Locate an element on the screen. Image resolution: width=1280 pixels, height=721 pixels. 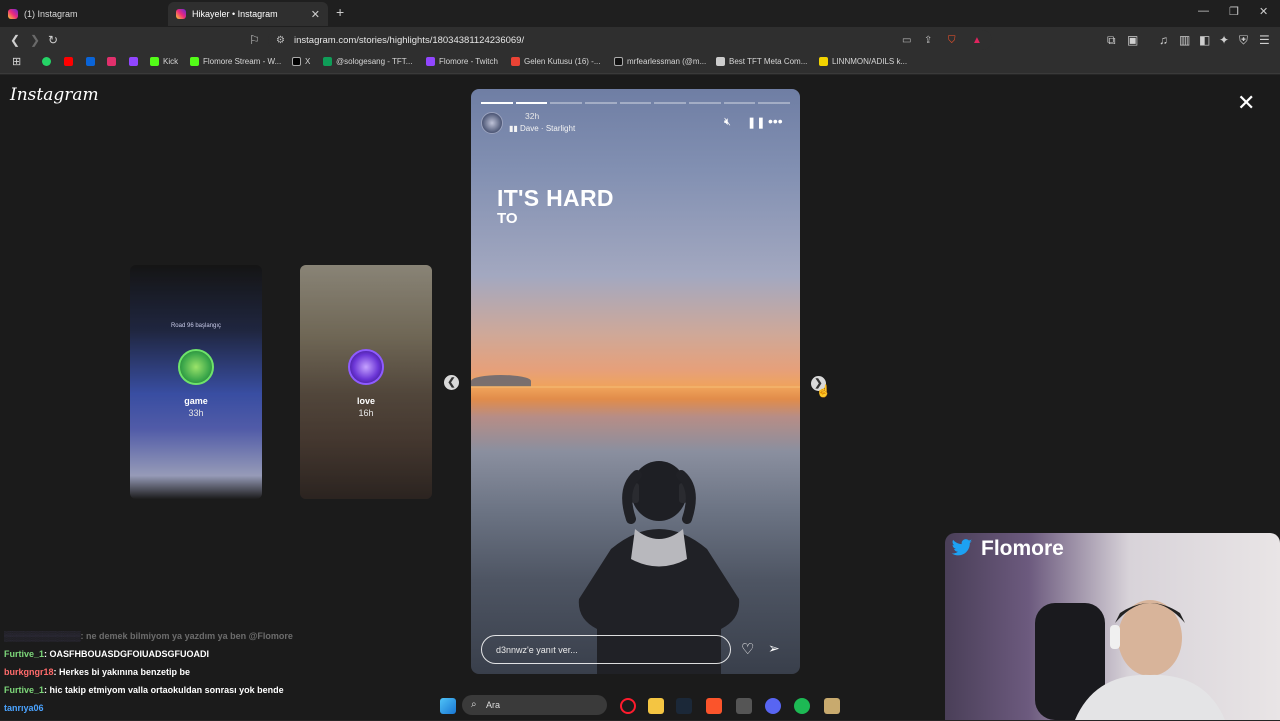
sidebar-icon: ▥ is located at coordinates (1184, 40).